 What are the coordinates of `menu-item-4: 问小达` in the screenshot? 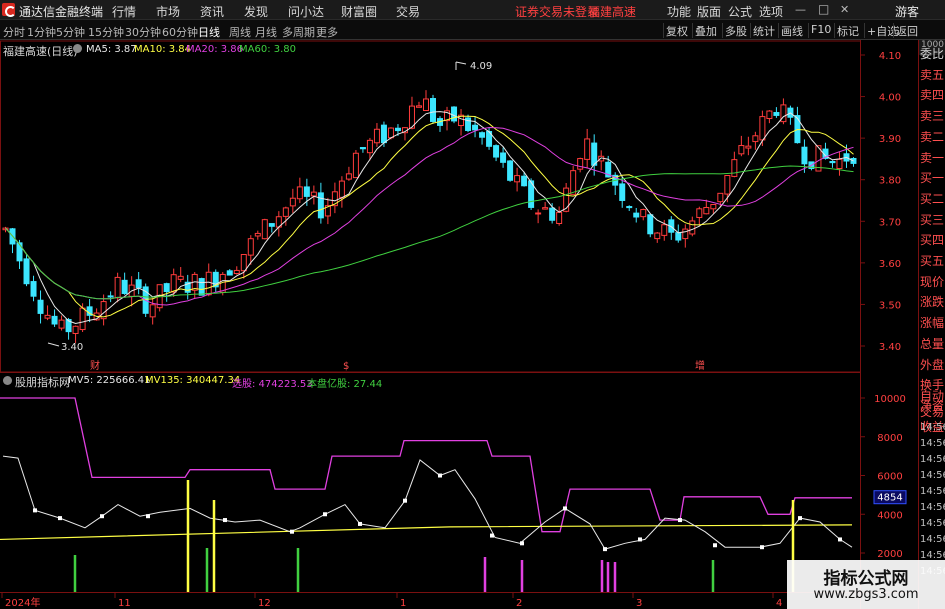 It's located at (306, 11).